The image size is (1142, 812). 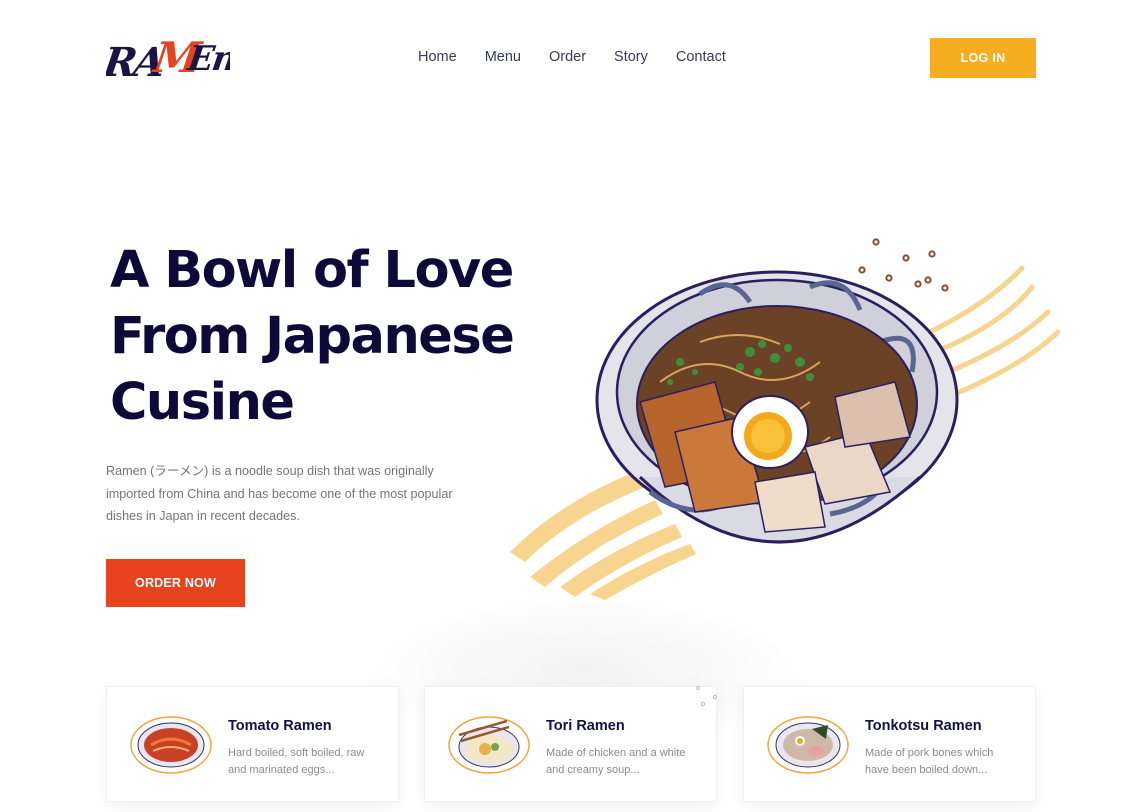 What do you see at coordinates (923, 726) in the screenshot?
I see `card-title: Tonkotsu Ramen` at bounding box center [923, 726].